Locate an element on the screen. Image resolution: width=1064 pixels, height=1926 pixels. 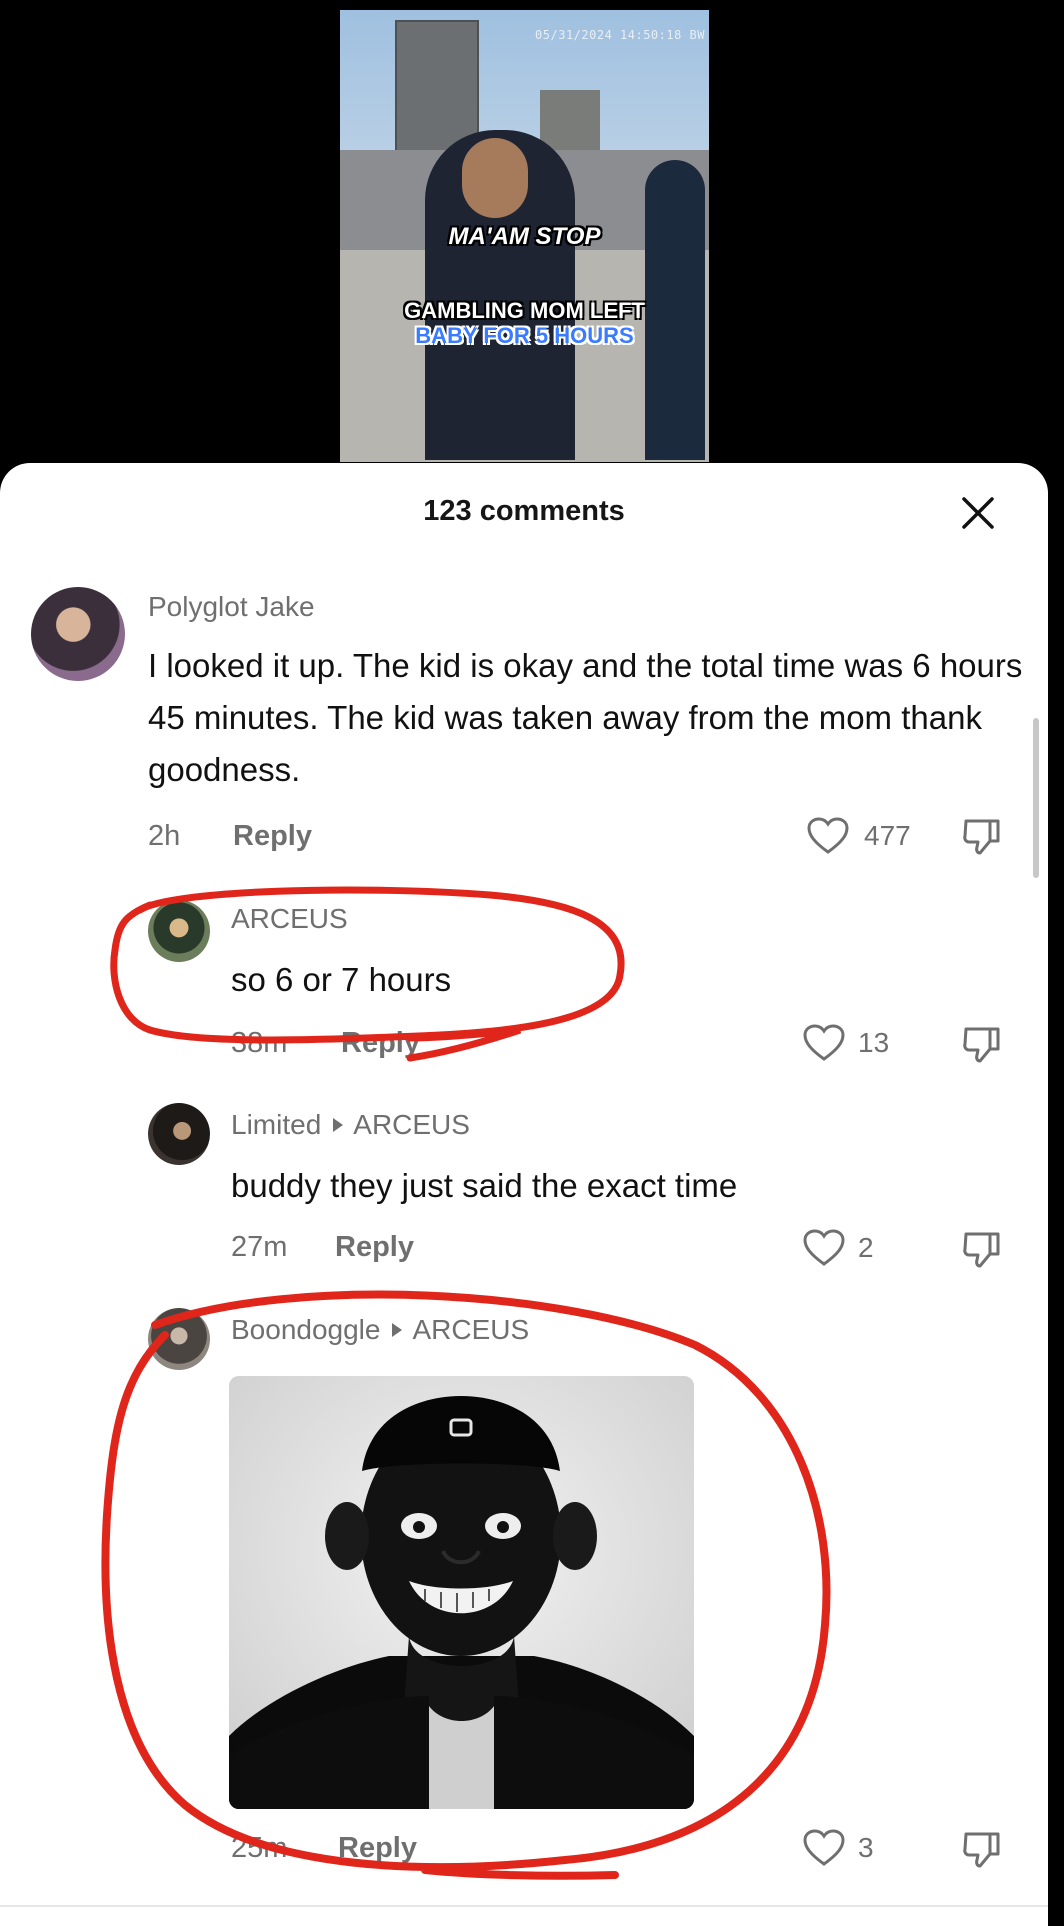
comment-time: 38m is located at coordinates (259, 1043).